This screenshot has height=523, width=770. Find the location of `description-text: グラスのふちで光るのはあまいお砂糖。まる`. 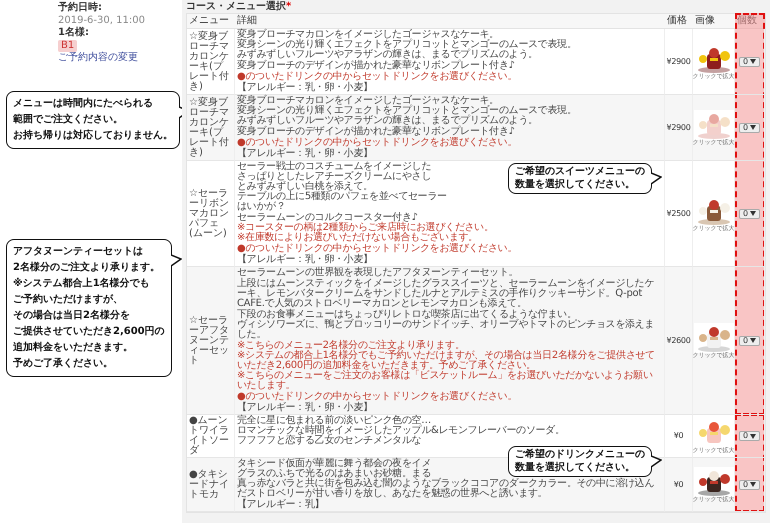

description-text: グラスのふちで光るのはあまいお砂糖。まる is located at coordinates (334, 474).